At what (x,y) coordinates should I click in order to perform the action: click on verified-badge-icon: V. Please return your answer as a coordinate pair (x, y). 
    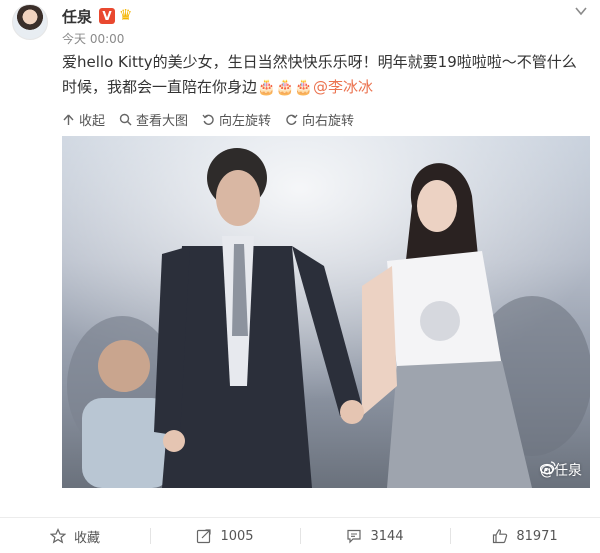
    Looking at the image, I should click on (107, 16).